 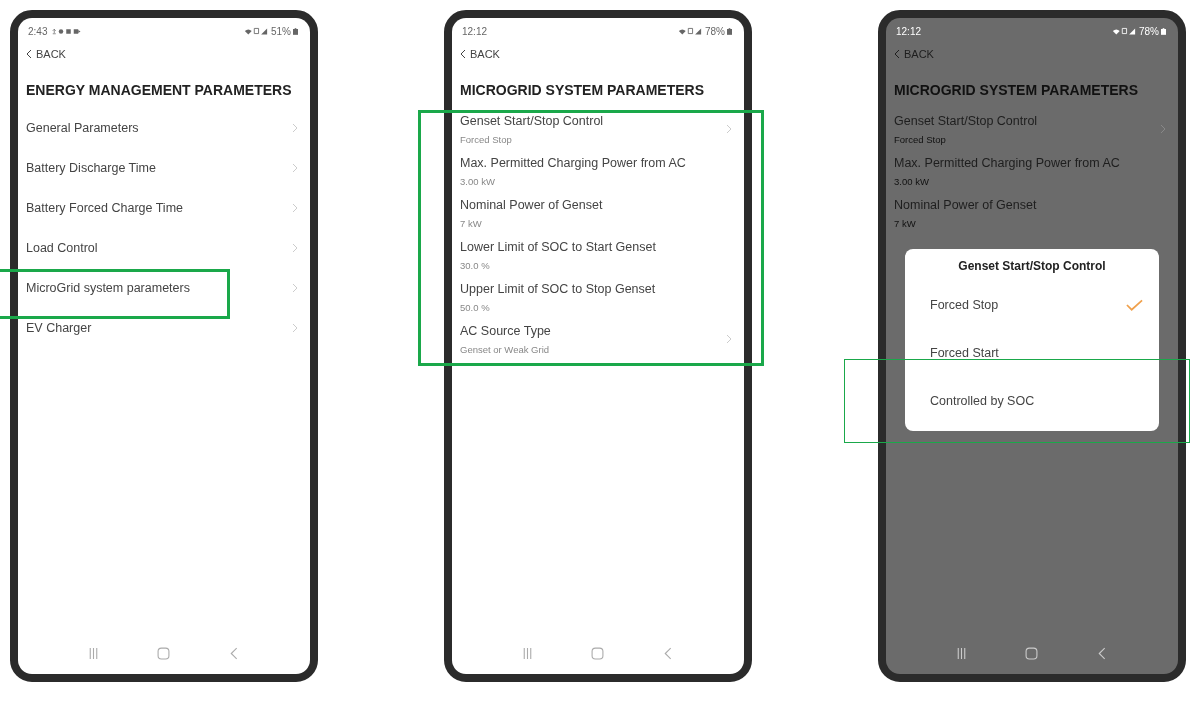 I want to click on dialog-option: Controlled by SOC, so click(x=1032, y=401).